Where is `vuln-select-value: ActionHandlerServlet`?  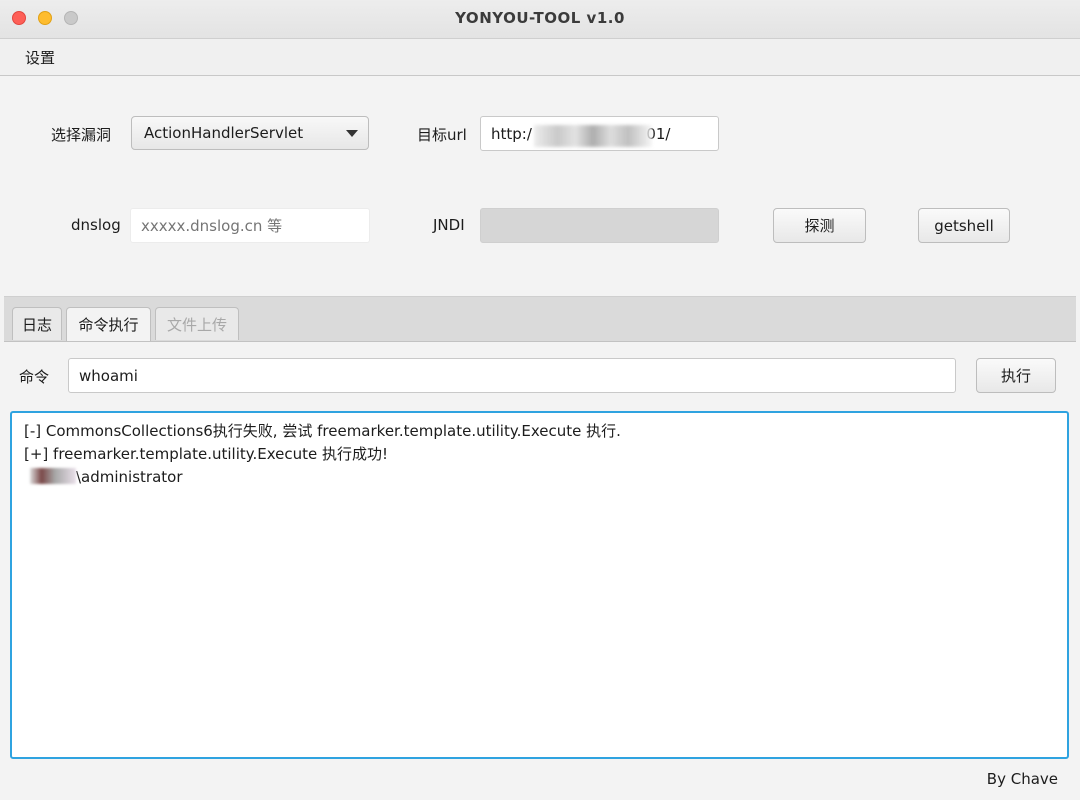 vuln-select-value: ActionHandlerServlet is located at coordinates (224, 133).